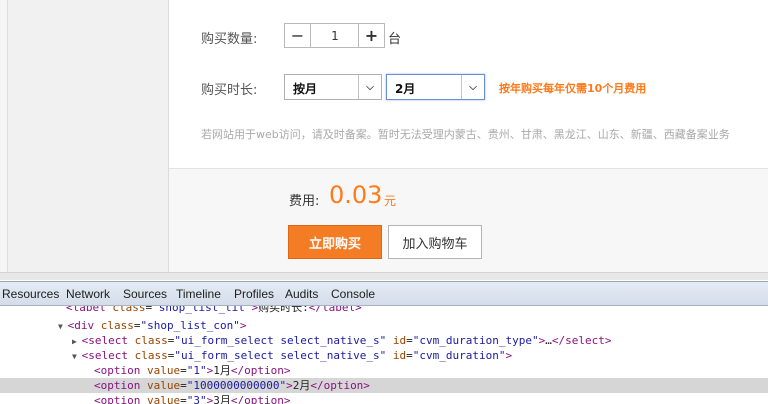 The width and height of the screenshot is (768, 404). Describe the element at coordinates (384, 370) in the screenshot. I see `dom-tree-line: <option value="1">1月</option>` at that location.